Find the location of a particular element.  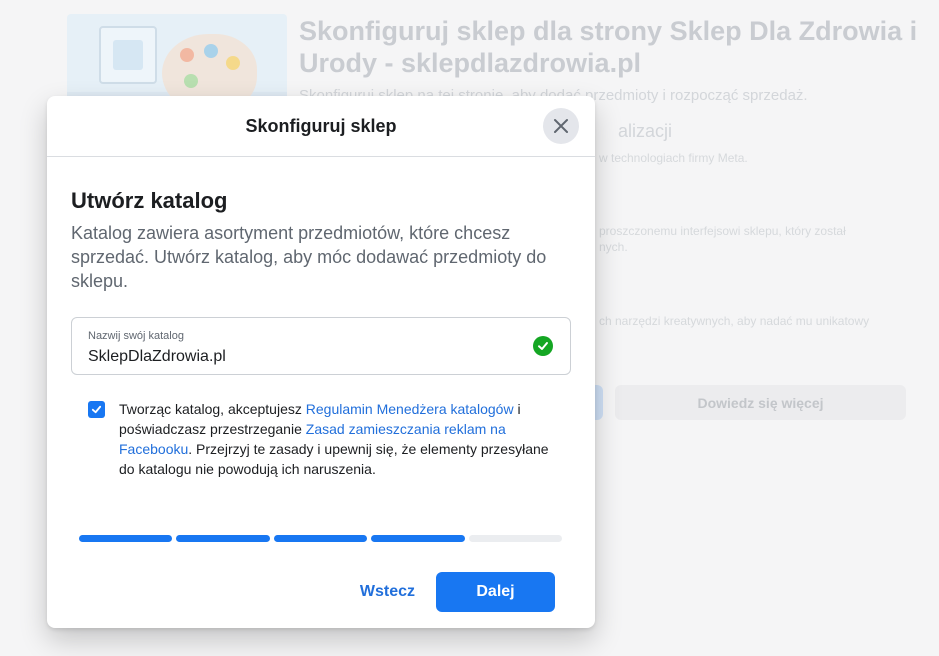

catalog-name-field: Nazwij swój katalog SklepDlaZdrowia.pl is located at coordinates (321, 346).